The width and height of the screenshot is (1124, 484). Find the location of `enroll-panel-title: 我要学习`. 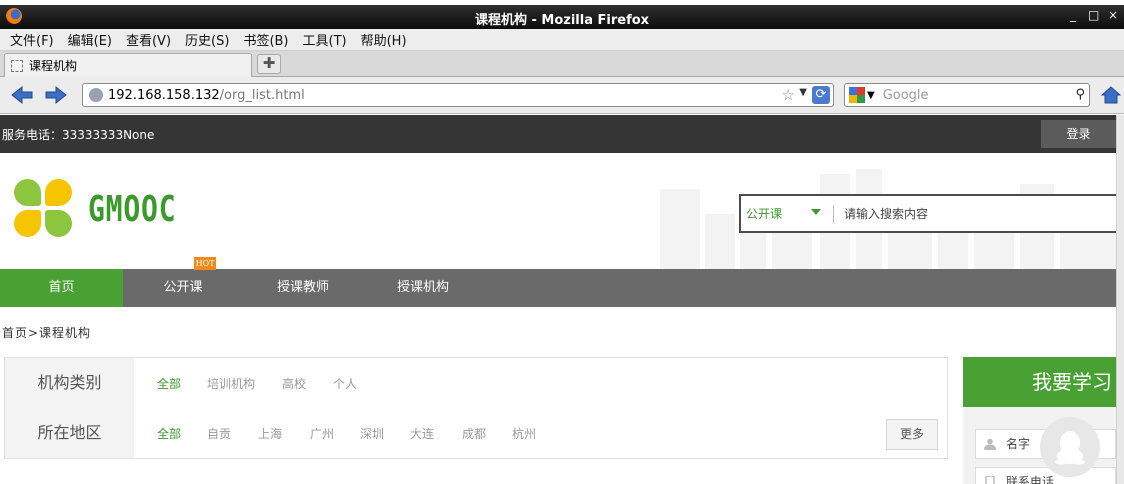

enroll-panel-title: 我要学习 is located at coordinates (1039, 382).